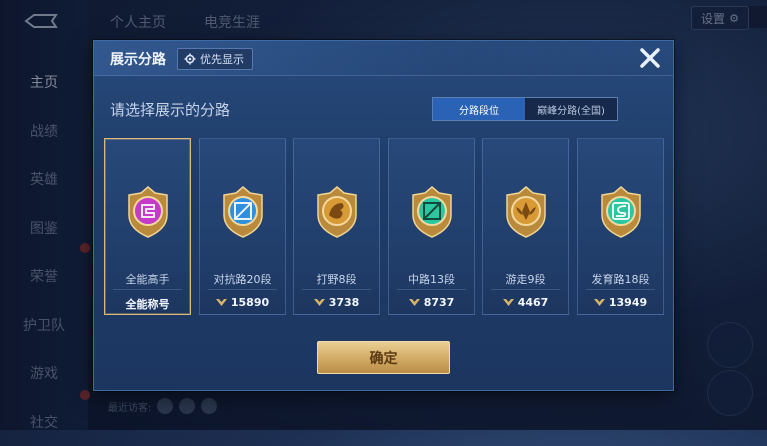  I want to click on lane-card-jungle: 打野8段 3738, so click(336, 226).